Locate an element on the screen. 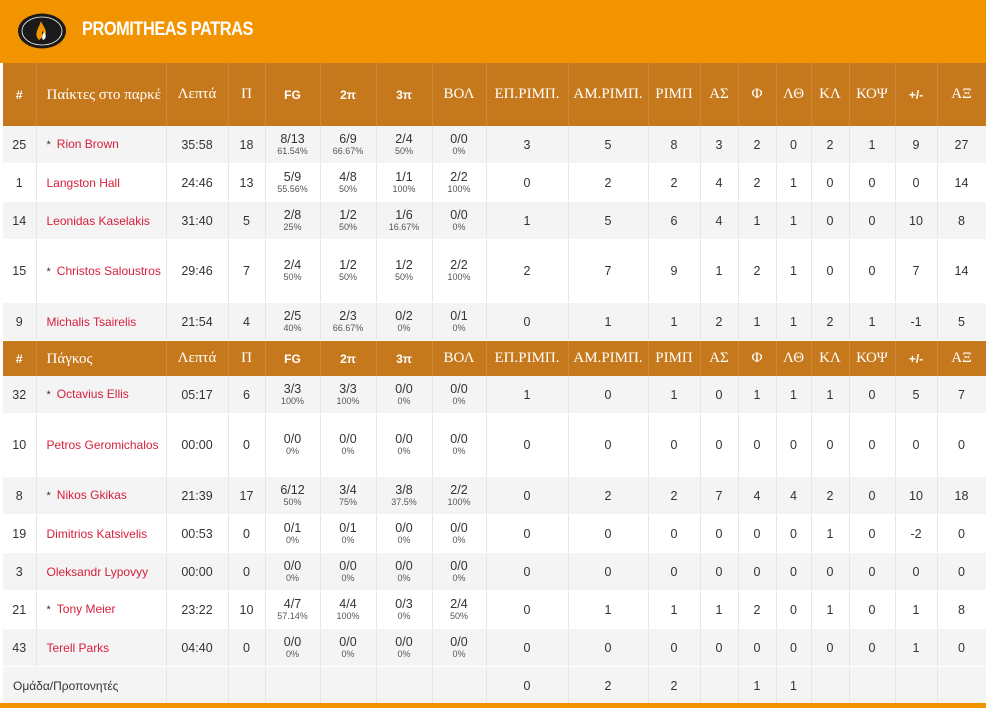 The width and height of the screenshot is (986, 708). stat-percentage: 100% is located at coordinates (292, 400).